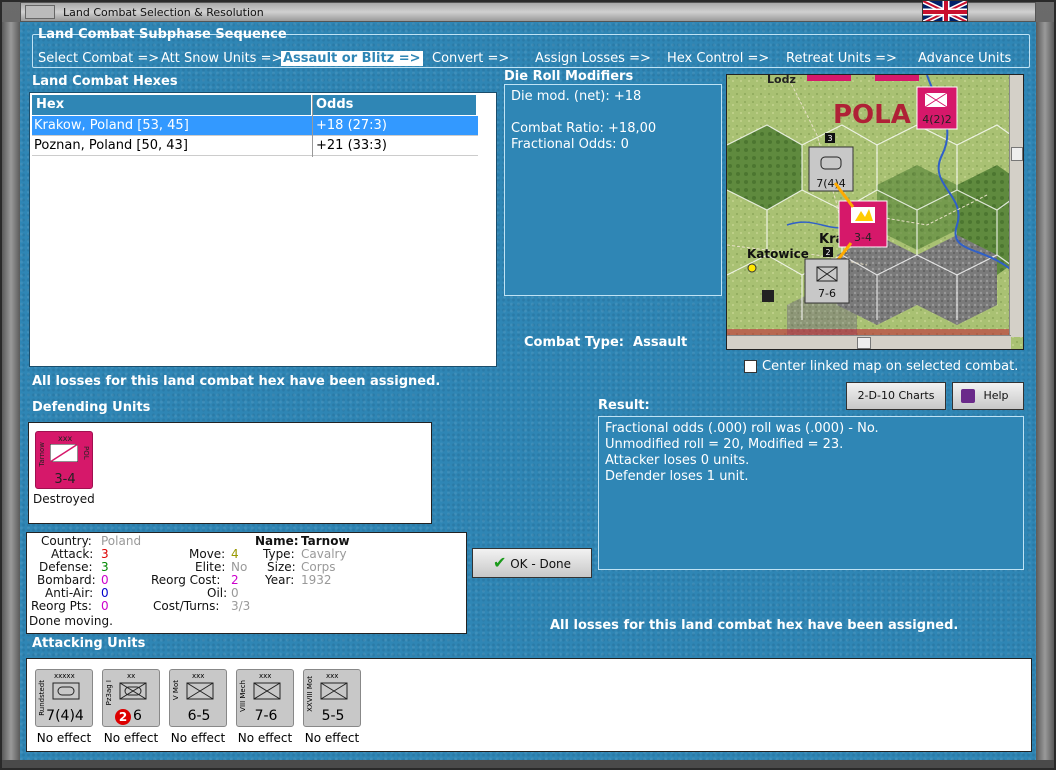 The height and width of the screenshot is (770, 1056). I want to click on label-cost-turns: Cost/Turns:, so click(186, 606).